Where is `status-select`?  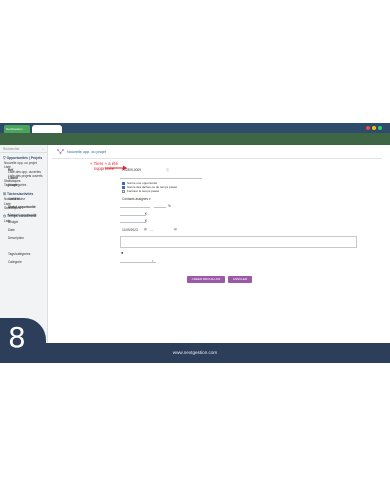 status-select is located at coordinates (135, 205).